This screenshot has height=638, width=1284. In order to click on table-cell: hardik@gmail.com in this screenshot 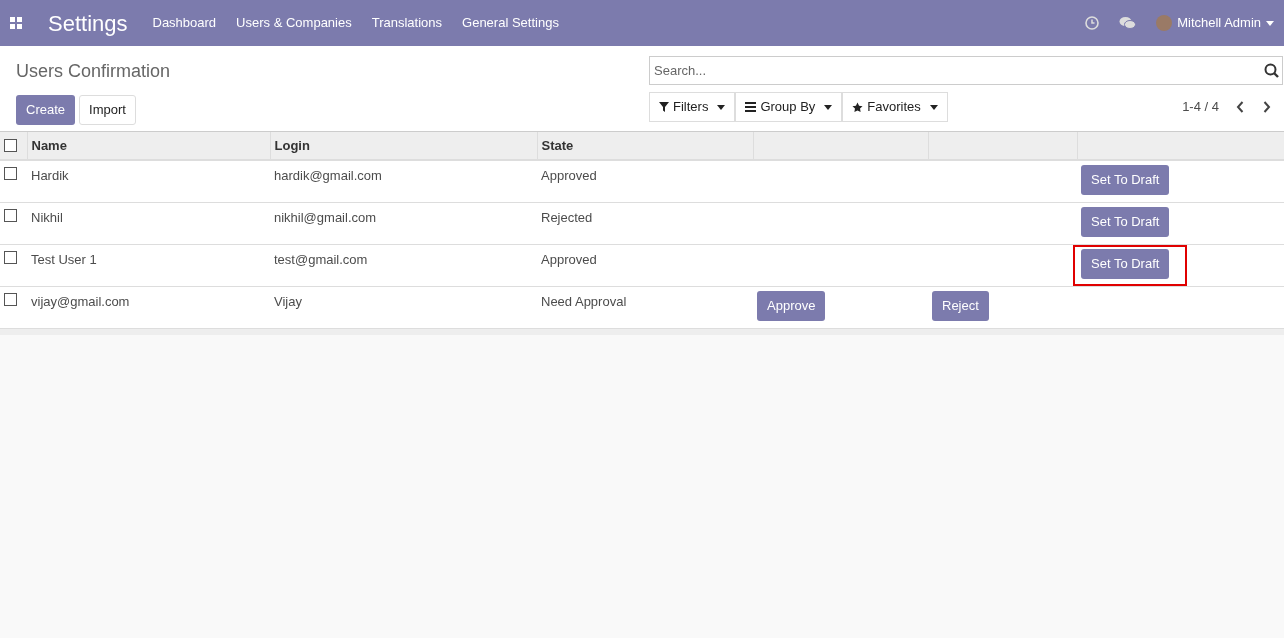, I will do `click(403, 181)`.